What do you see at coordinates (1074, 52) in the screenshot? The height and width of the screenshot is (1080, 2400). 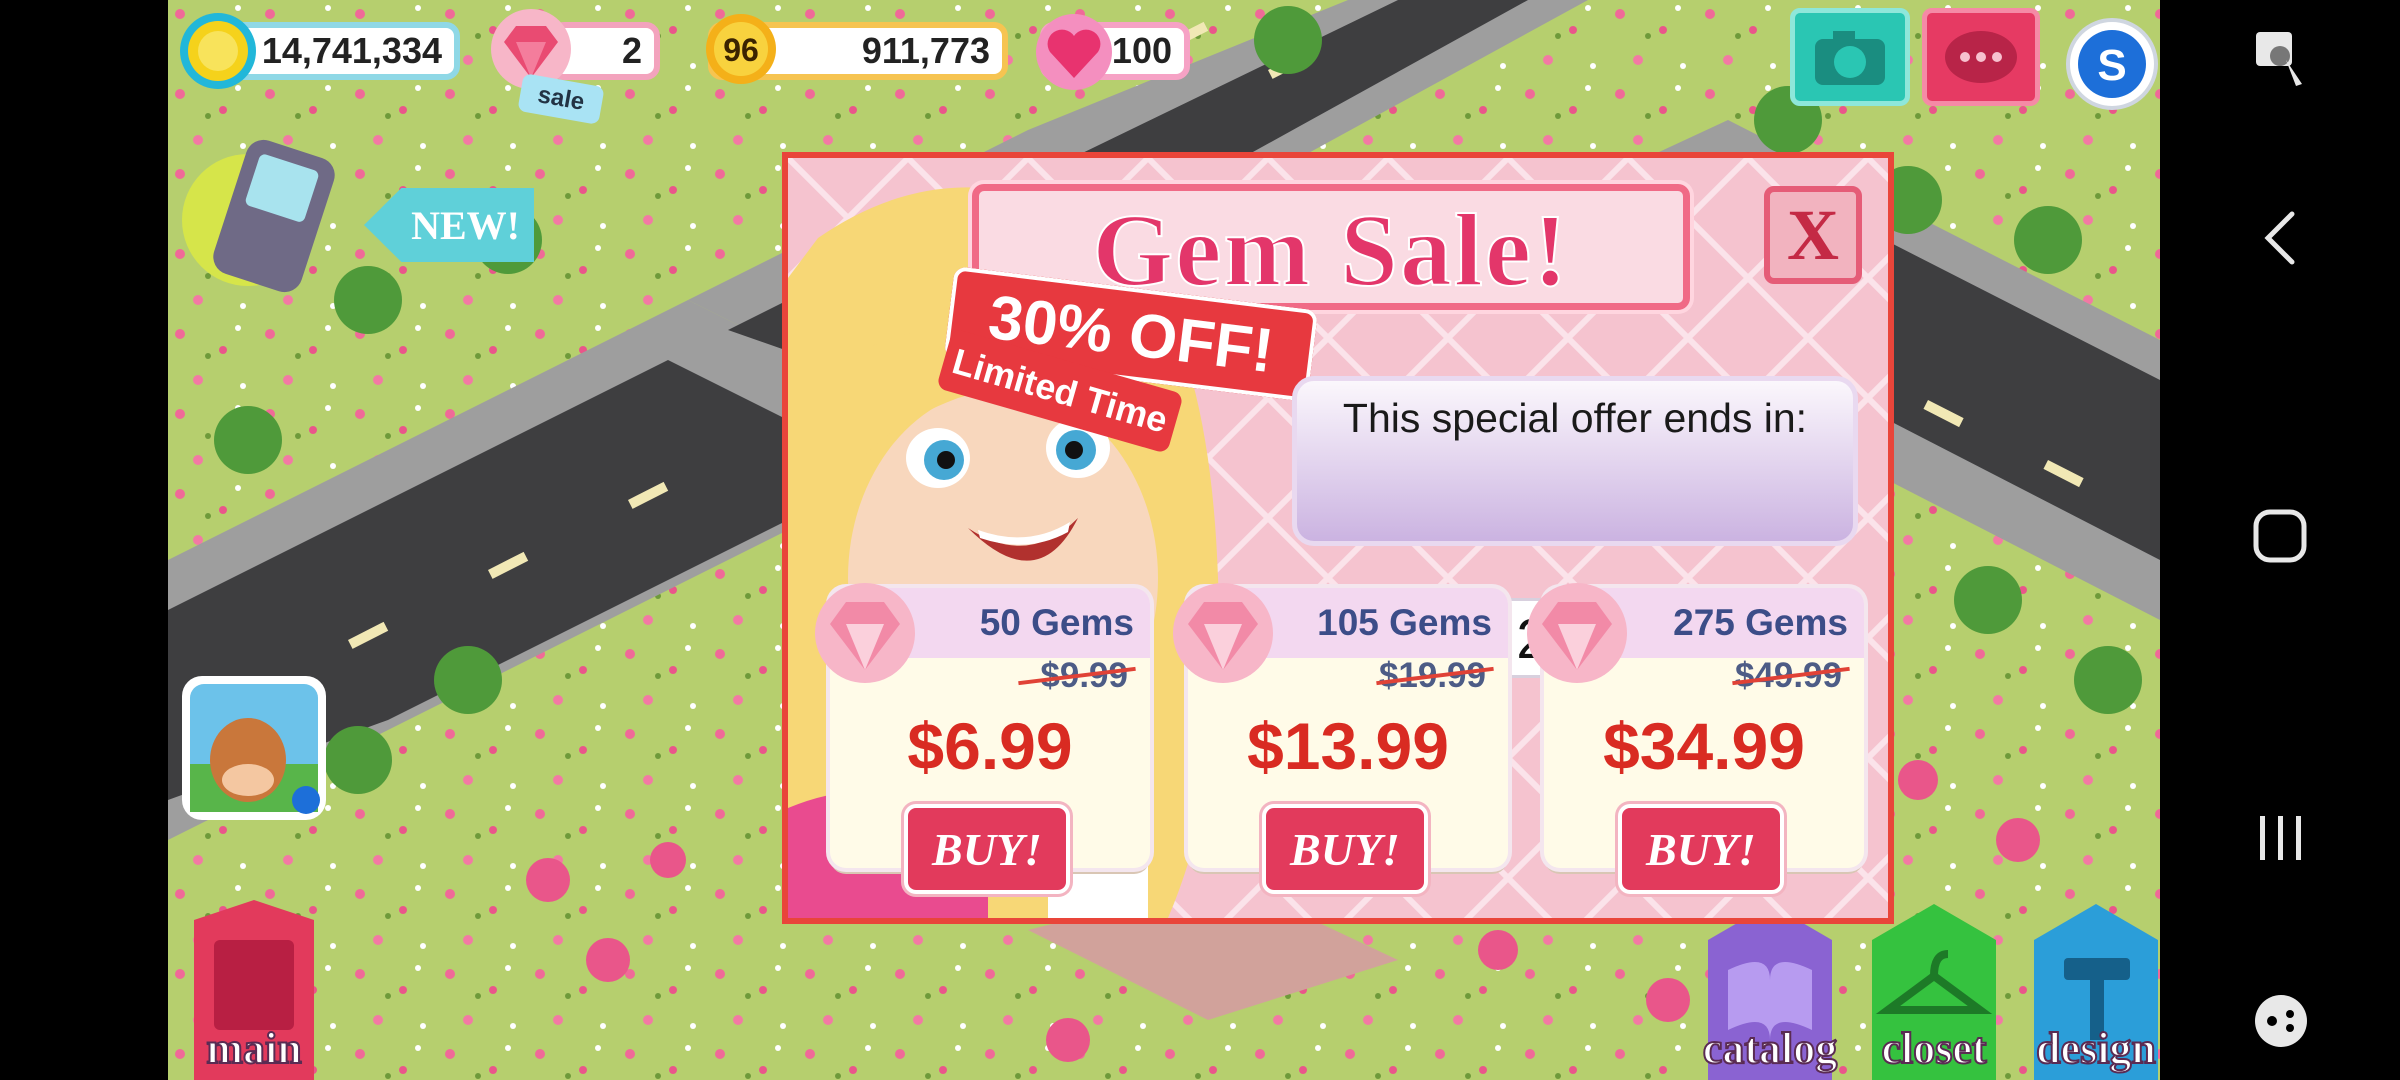 I see `heart-icon` at bounding box center [1074, 52].